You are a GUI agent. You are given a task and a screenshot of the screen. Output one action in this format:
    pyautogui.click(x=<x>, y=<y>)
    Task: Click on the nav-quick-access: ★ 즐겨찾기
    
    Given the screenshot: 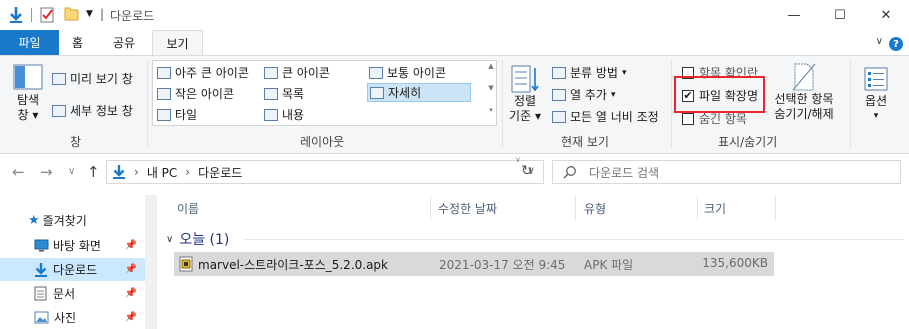 What is the action you would take?
    pyautogui.click(x=72, y=220)
    